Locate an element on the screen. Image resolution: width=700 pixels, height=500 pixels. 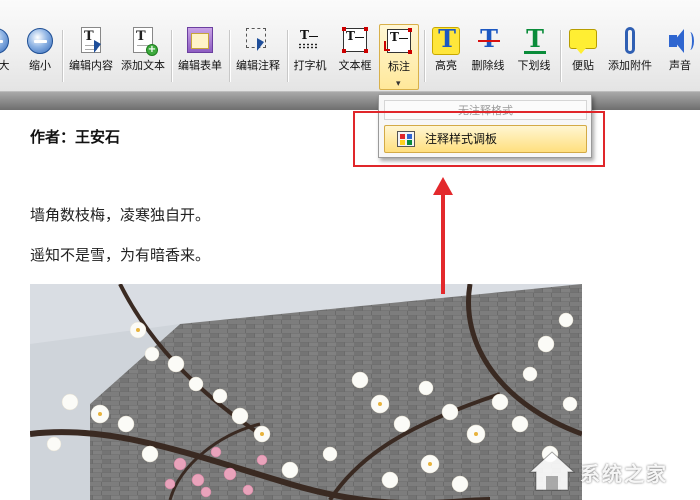
attachment-icon is located at coordinates (630, 41).